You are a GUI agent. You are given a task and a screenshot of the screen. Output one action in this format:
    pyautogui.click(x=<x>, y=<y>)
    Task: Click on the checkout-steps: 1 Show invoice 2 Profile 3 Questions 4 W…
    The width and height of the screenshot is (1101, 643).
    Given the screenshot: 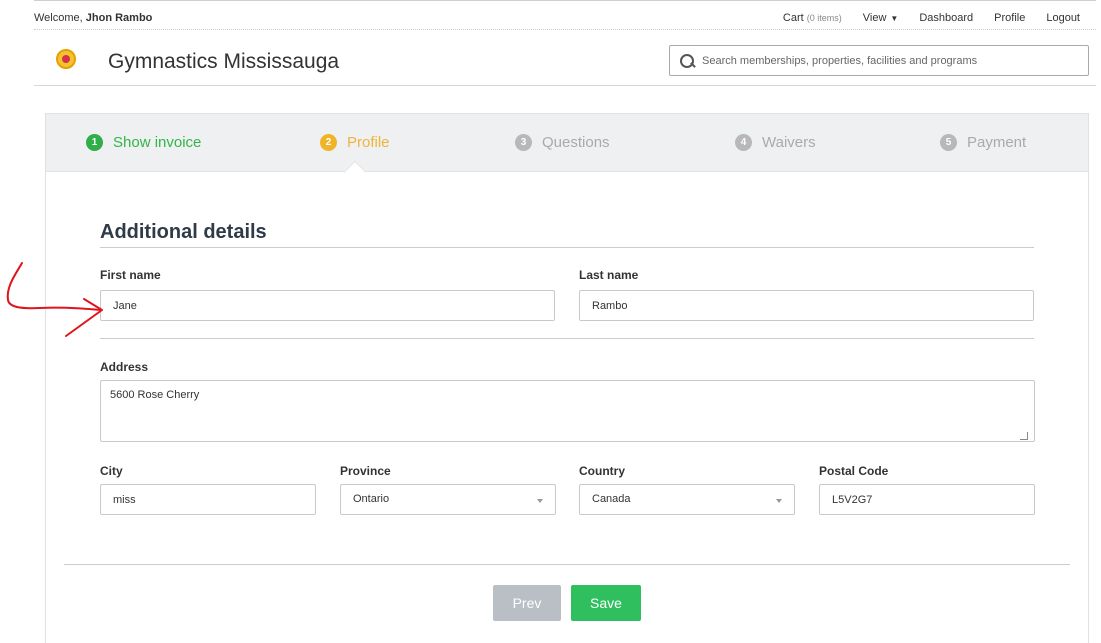 What is the action you would take?
    pyautogui.click(x=567, y=149)
    